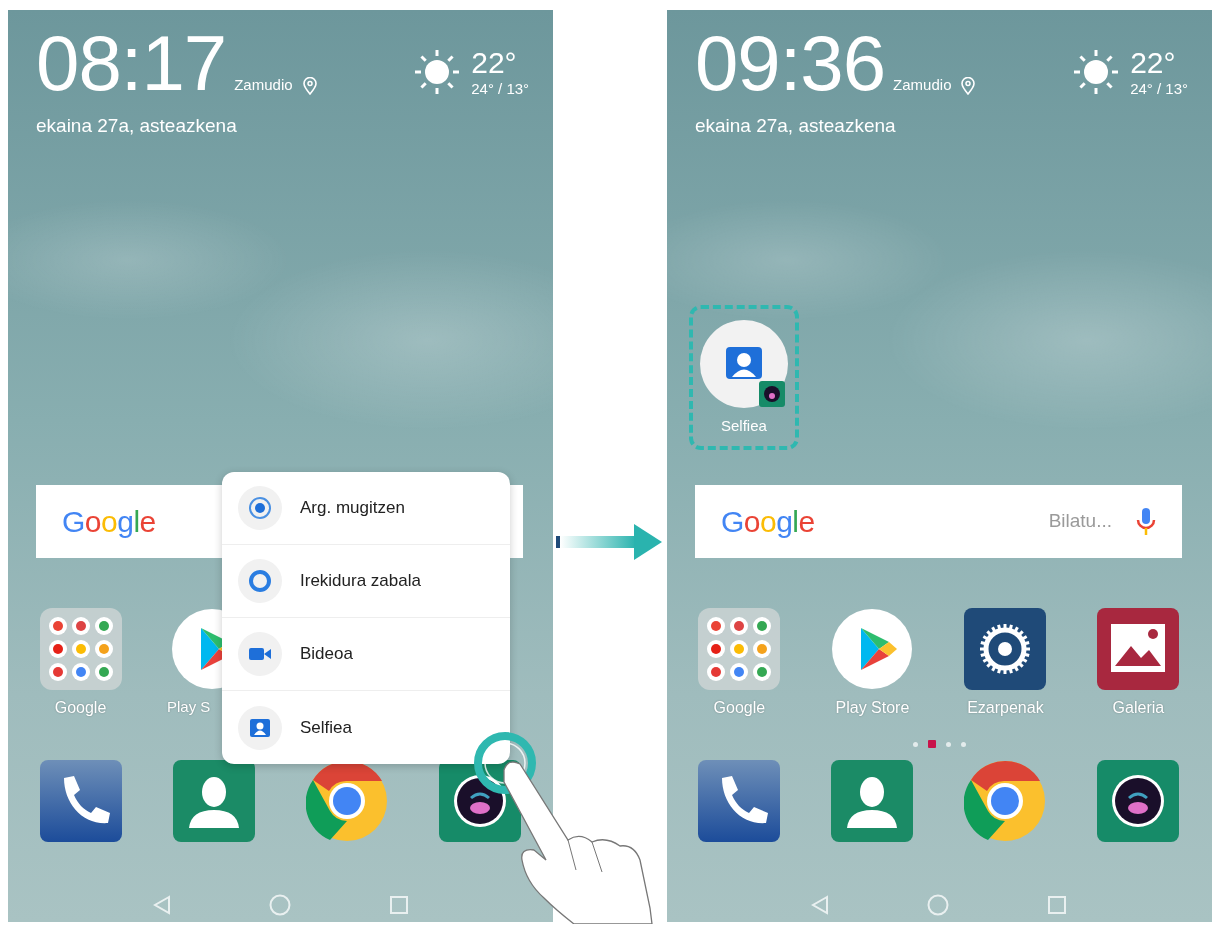 This screenshot has height=925, width=1212. What do you see at coordinates (1138, 801) in the screenshot?
I see `camera-icon` at bounding box center [1138, 801].